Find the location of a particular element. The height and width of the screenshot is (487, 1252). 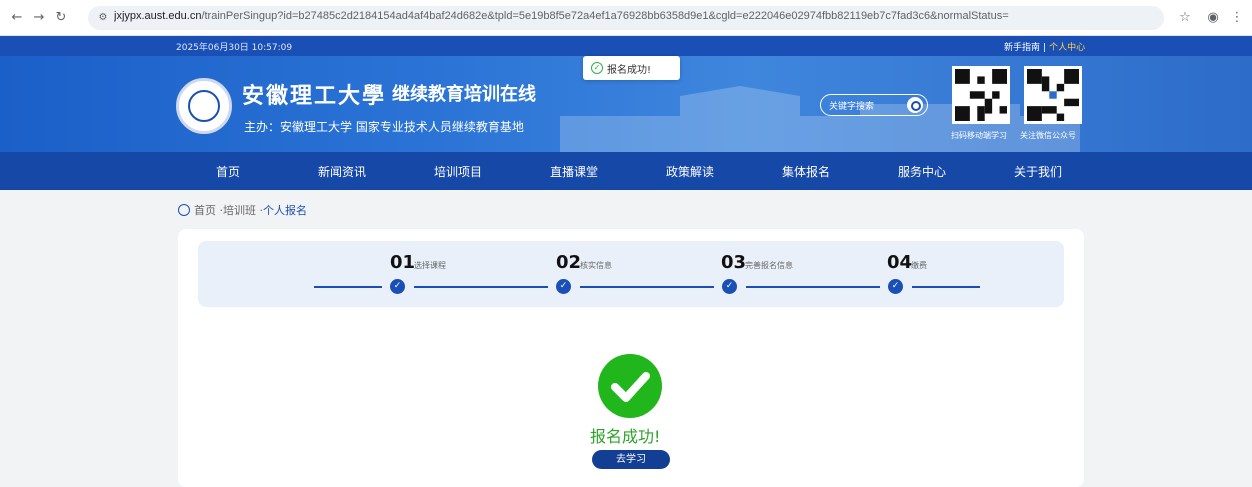

search-input: 关键字搜索 is located at coordinates (851, 105).